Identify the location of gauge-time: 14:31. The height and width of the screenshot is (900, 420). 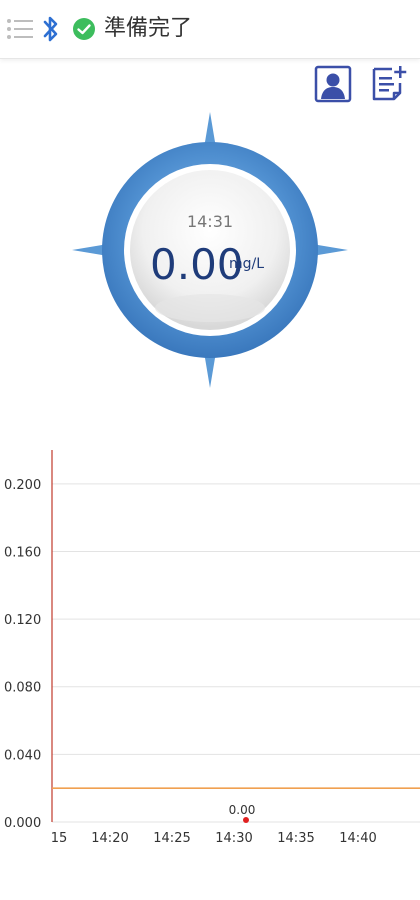
(210, 221).